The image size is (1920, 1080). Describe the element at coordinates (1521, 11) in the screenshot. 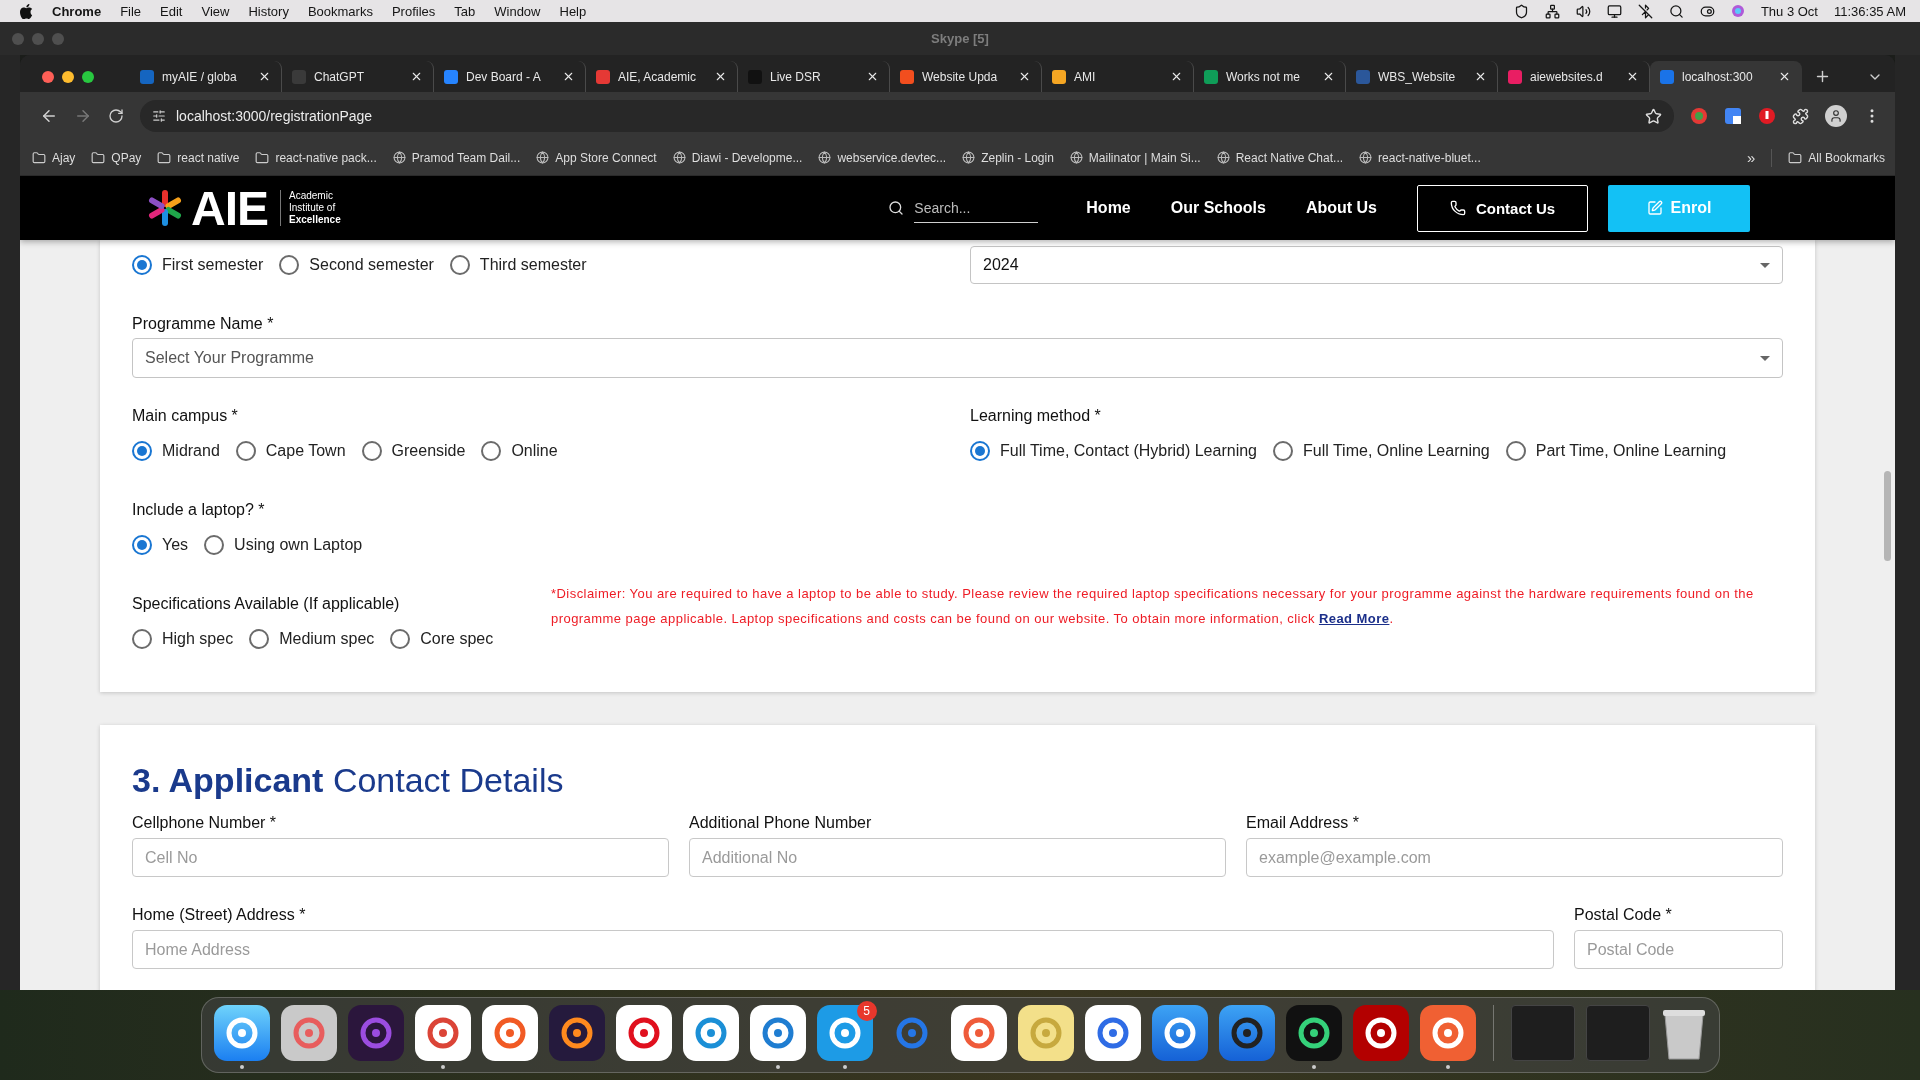

I see `shield-icon` at that location.